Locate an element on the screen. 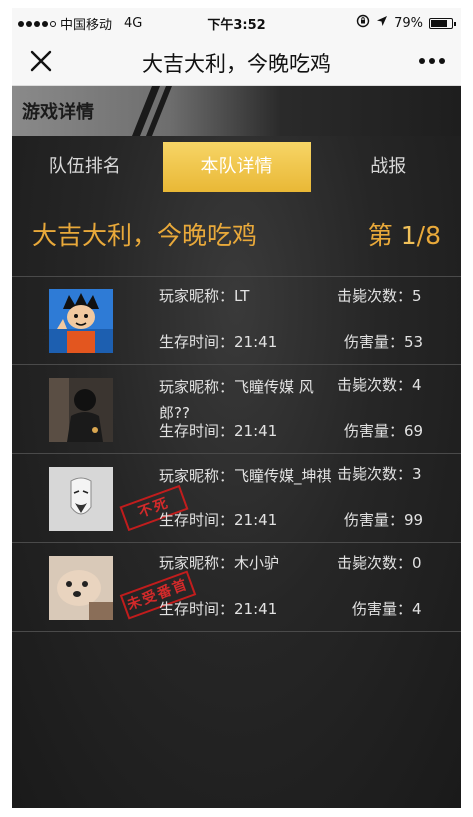 The width and height of the screenshot is (473, 817). damage-field: 伤害量：53 is located at coordinates (383, 341).